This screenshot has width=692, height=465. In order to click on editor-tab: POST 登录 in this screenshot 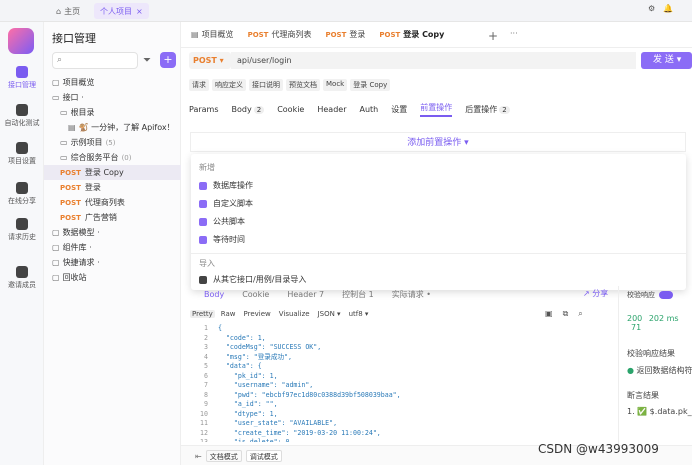, I will do `click(345, 34)`.